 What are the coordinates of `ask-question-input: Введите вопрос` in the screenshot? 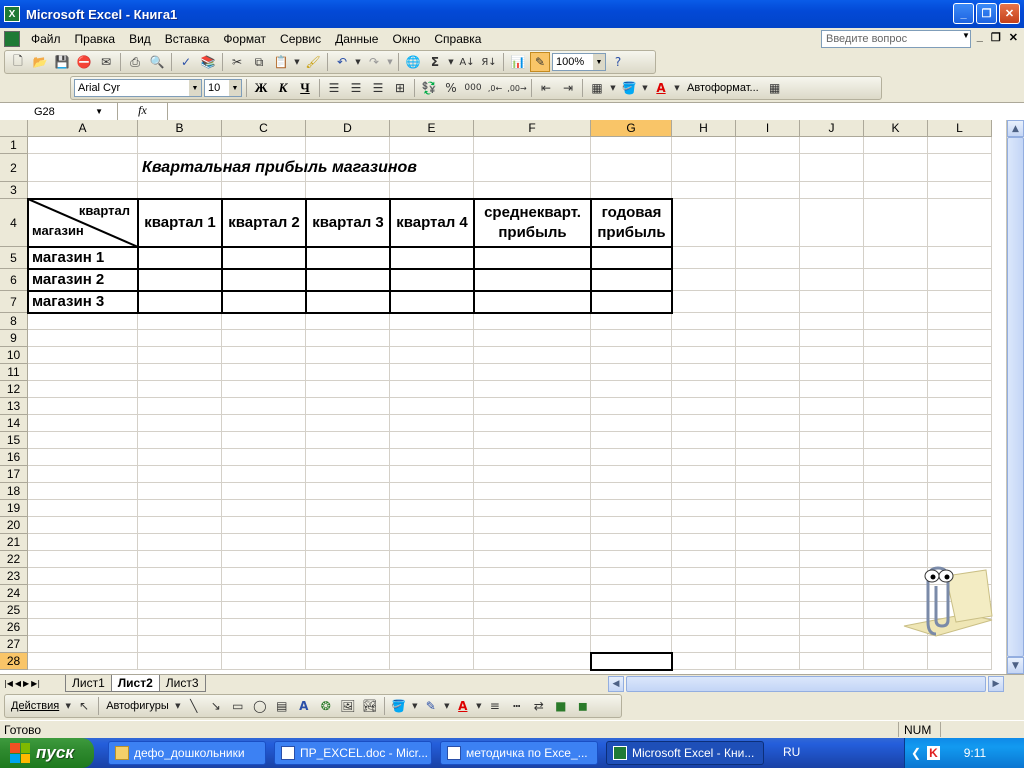 It's located at (896, 39).